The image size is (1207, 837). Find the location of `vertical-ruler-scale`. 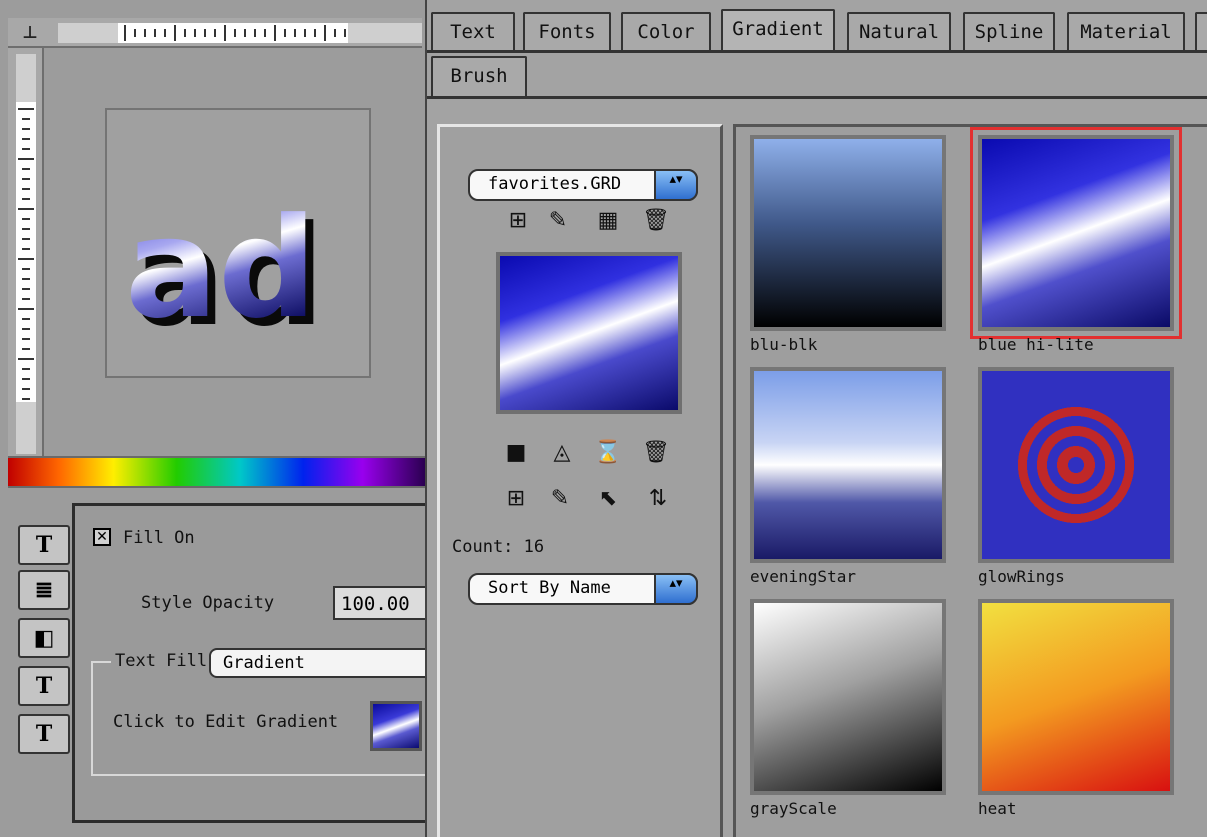

vertical-ruler-scale is located at coordinates (26, 254).